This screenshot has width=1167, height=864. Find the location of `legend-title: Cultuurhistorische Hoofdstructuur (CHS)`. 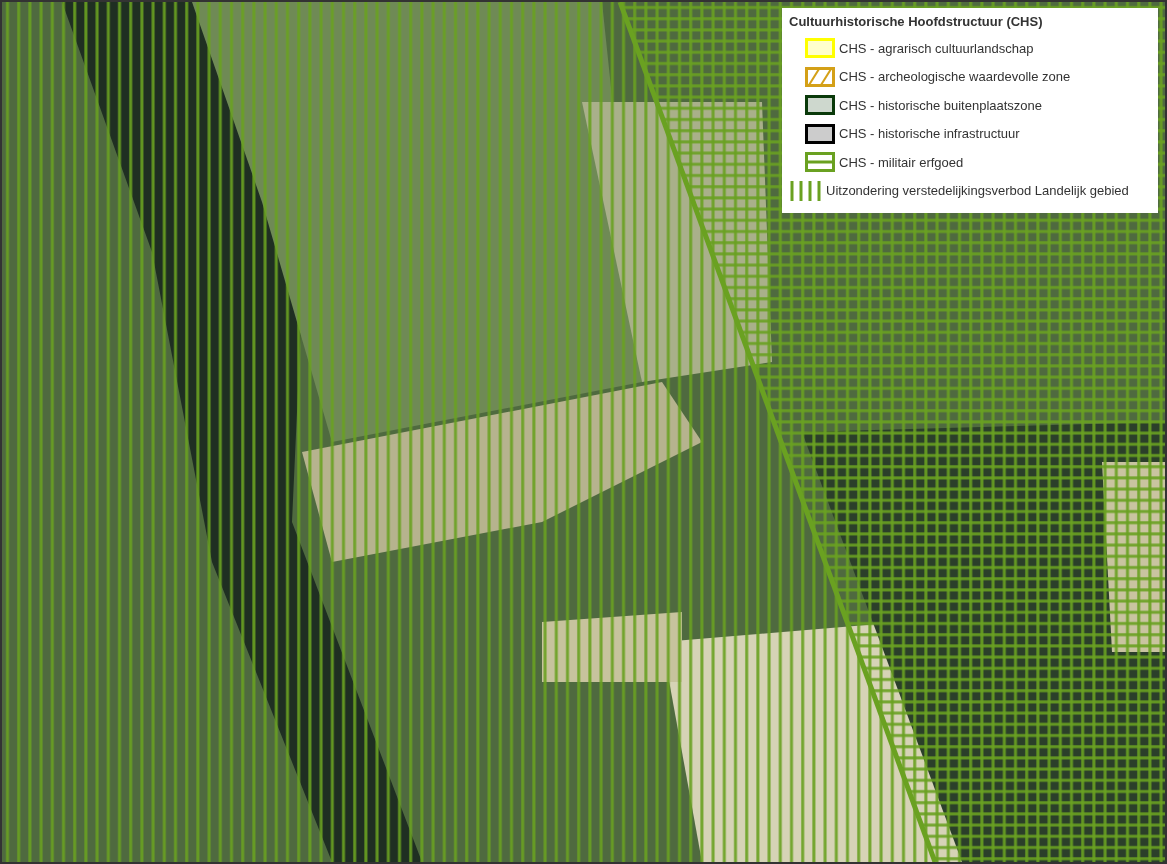

legend-title: Cultuurhistorische Hoofdstructuur (CHS) is located at coordinates (916, 21).